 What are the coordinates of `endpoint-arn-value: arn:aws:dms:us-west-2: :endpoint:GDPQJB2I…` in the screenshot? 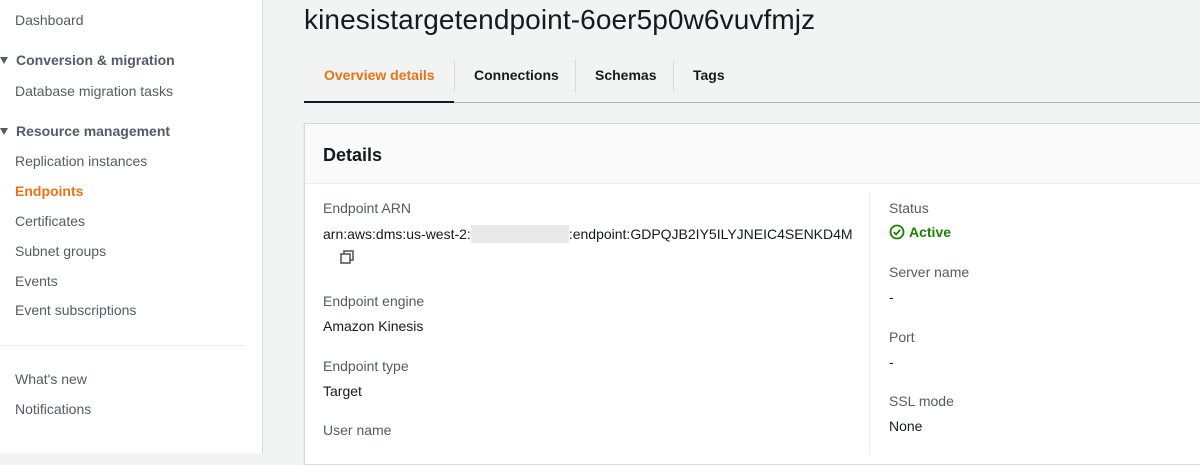 It's located at (588, 234).